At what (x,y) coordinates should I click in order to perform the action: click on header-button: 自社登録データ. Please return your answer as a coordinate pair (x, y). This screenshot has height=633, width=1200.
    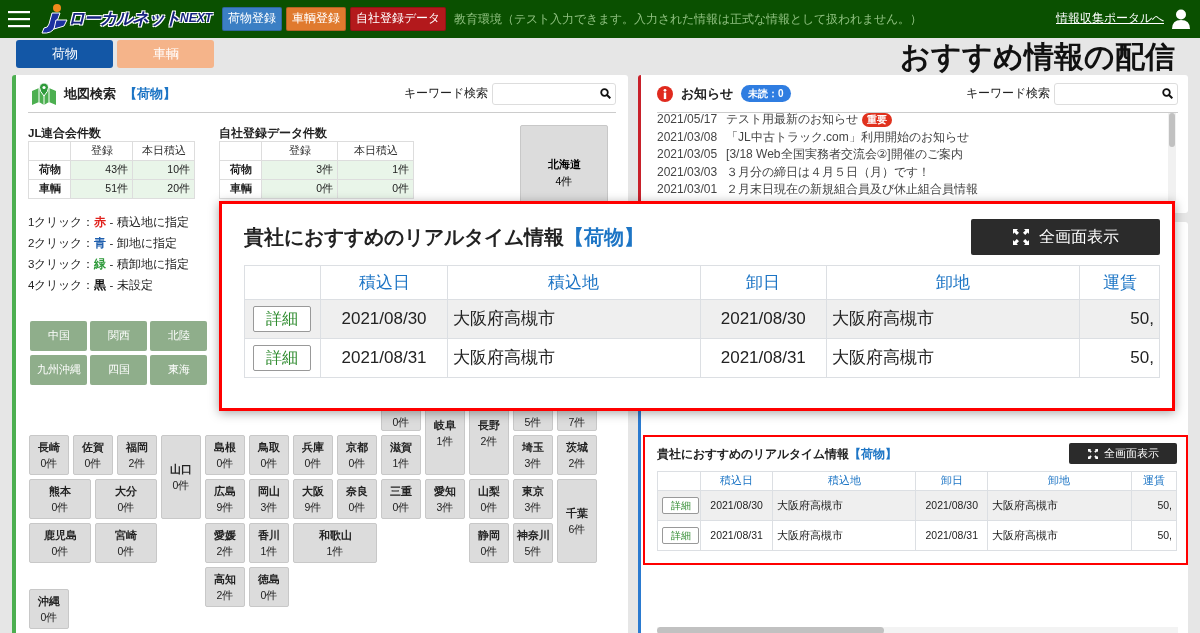
    Looking at the image, I should click on (398, 19).